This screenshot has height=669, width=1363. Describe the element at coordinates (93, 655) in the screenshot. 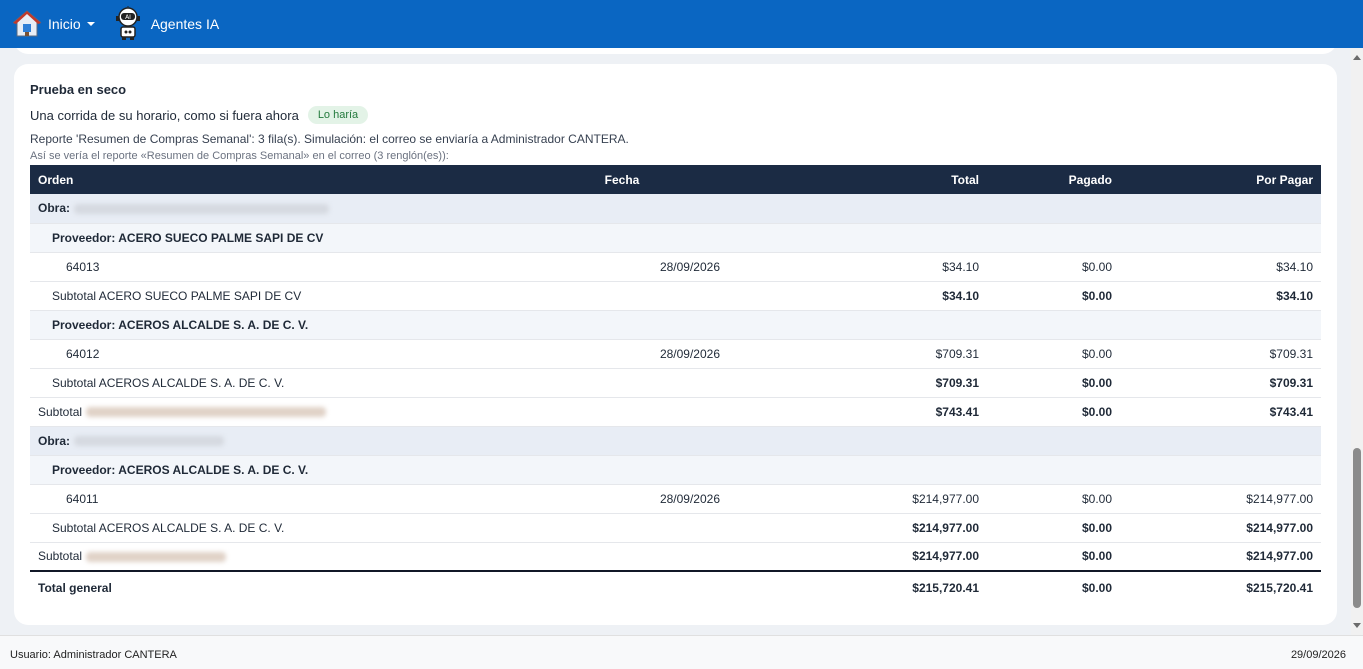

I see `footer-user: Usuario: Administrador CANTERA` at that location.